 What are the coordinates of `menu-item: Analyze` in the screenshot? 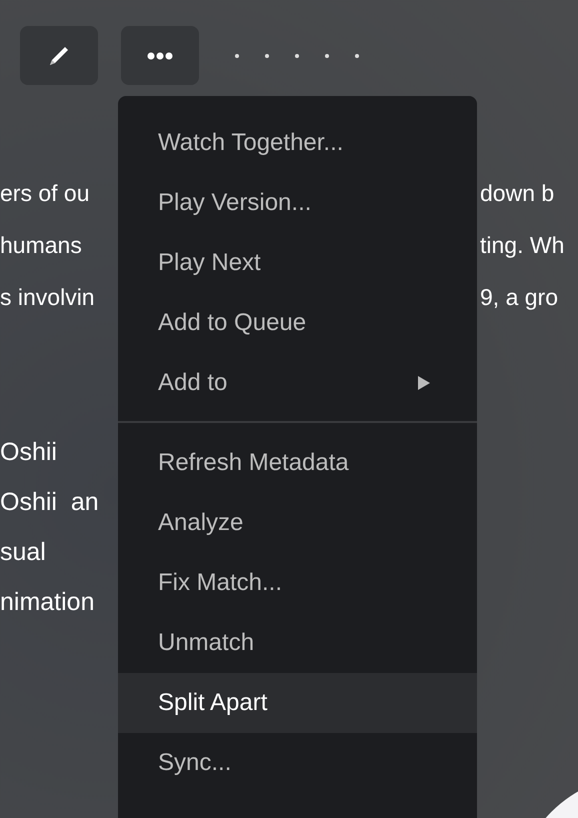 It's located at (297, 523).